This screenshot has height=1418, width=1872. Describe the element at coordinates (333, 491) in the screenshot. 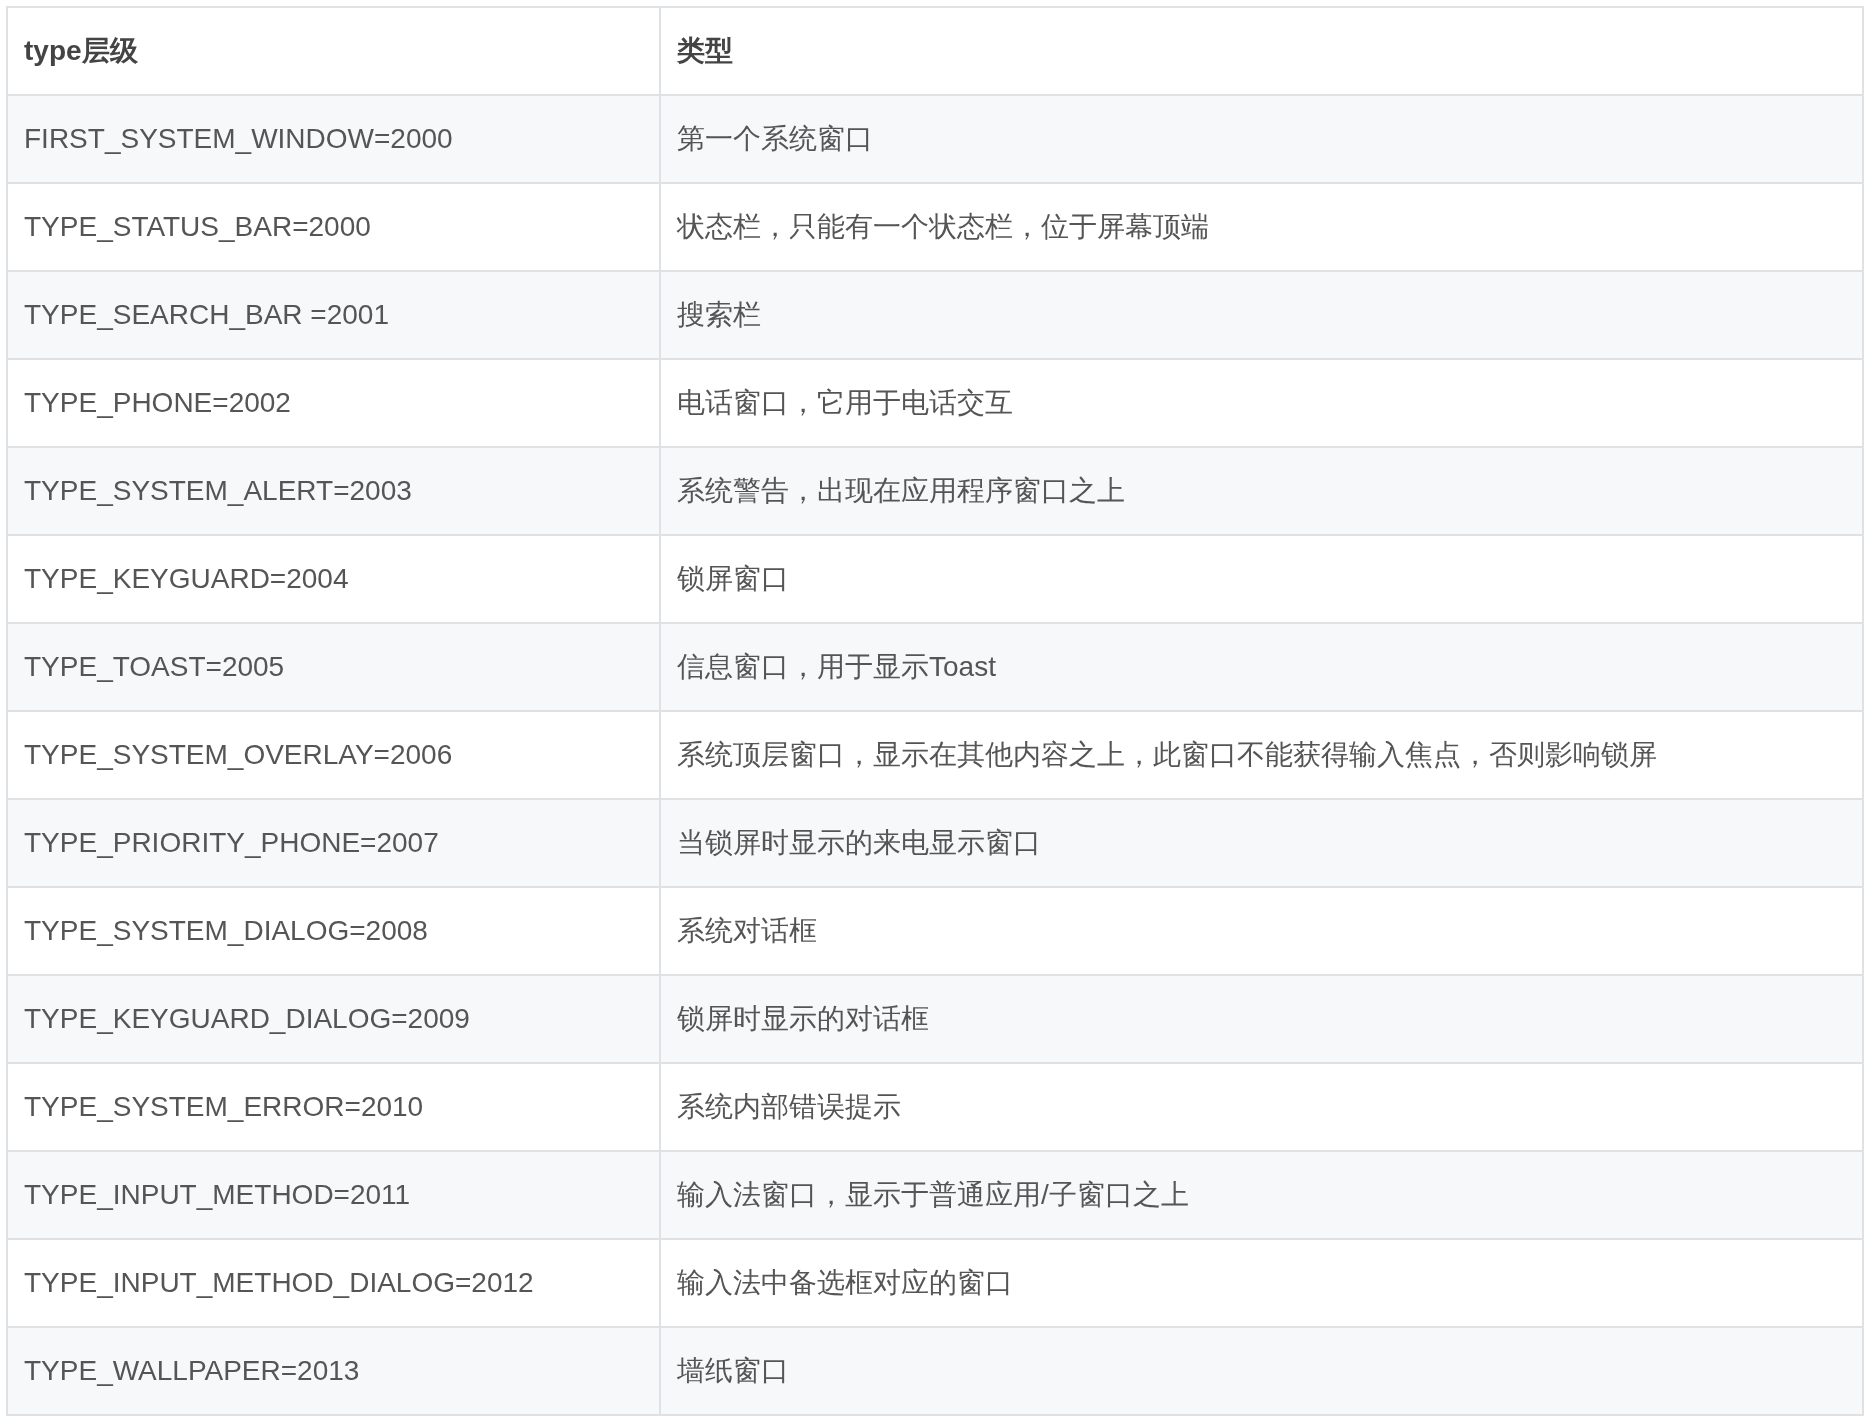

I see `table-cell: TYPE_SYSTEM_ALERT=2003` at that location.